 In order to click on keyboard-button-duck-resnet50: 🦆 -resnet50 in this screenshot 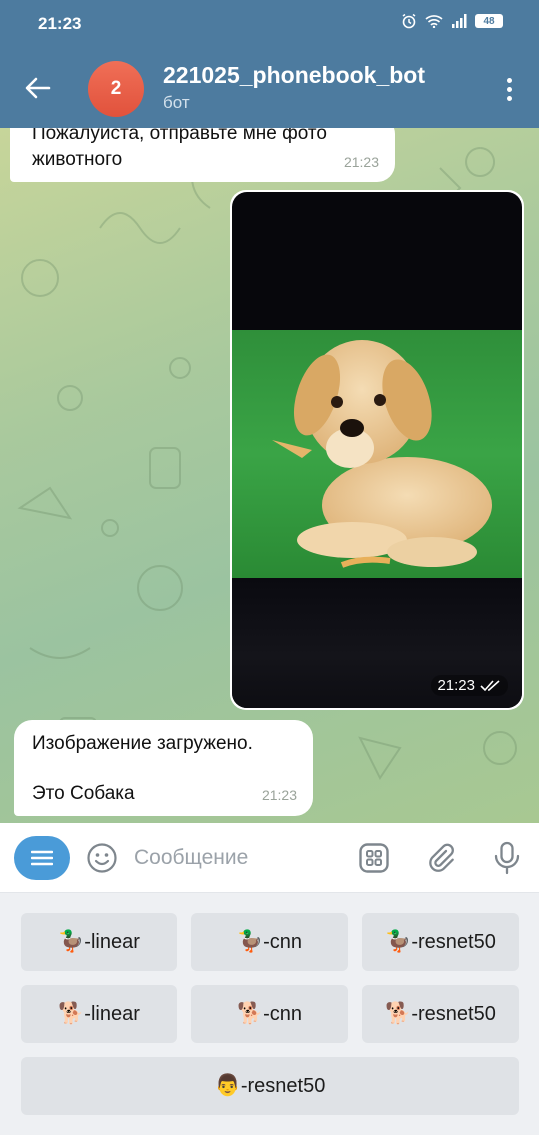, I will do `click(440, 942)`.